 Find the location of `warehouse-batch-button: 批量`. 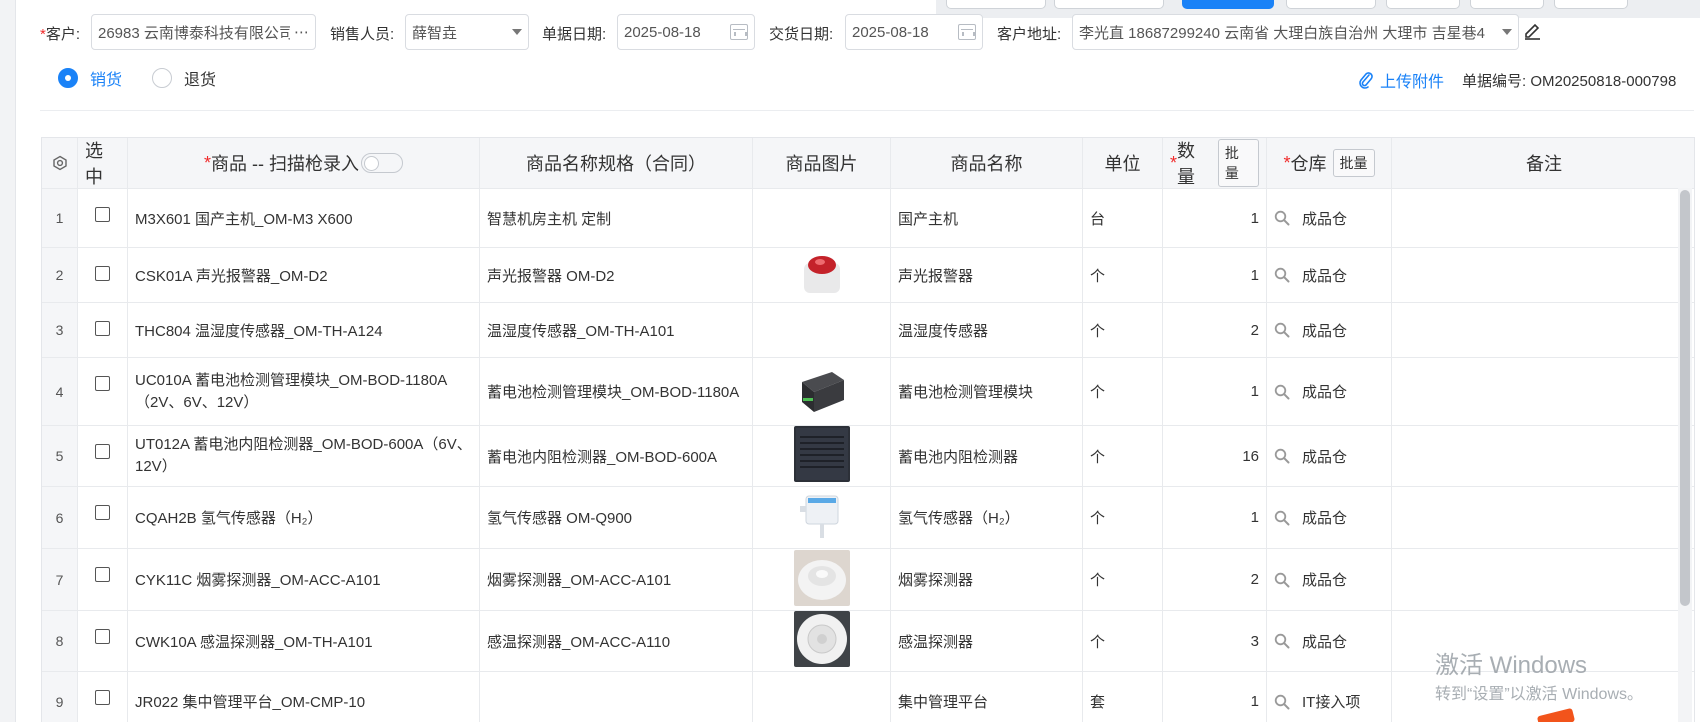

warehouse-batch-button: 批量 is located at coordinates (1353, 163).